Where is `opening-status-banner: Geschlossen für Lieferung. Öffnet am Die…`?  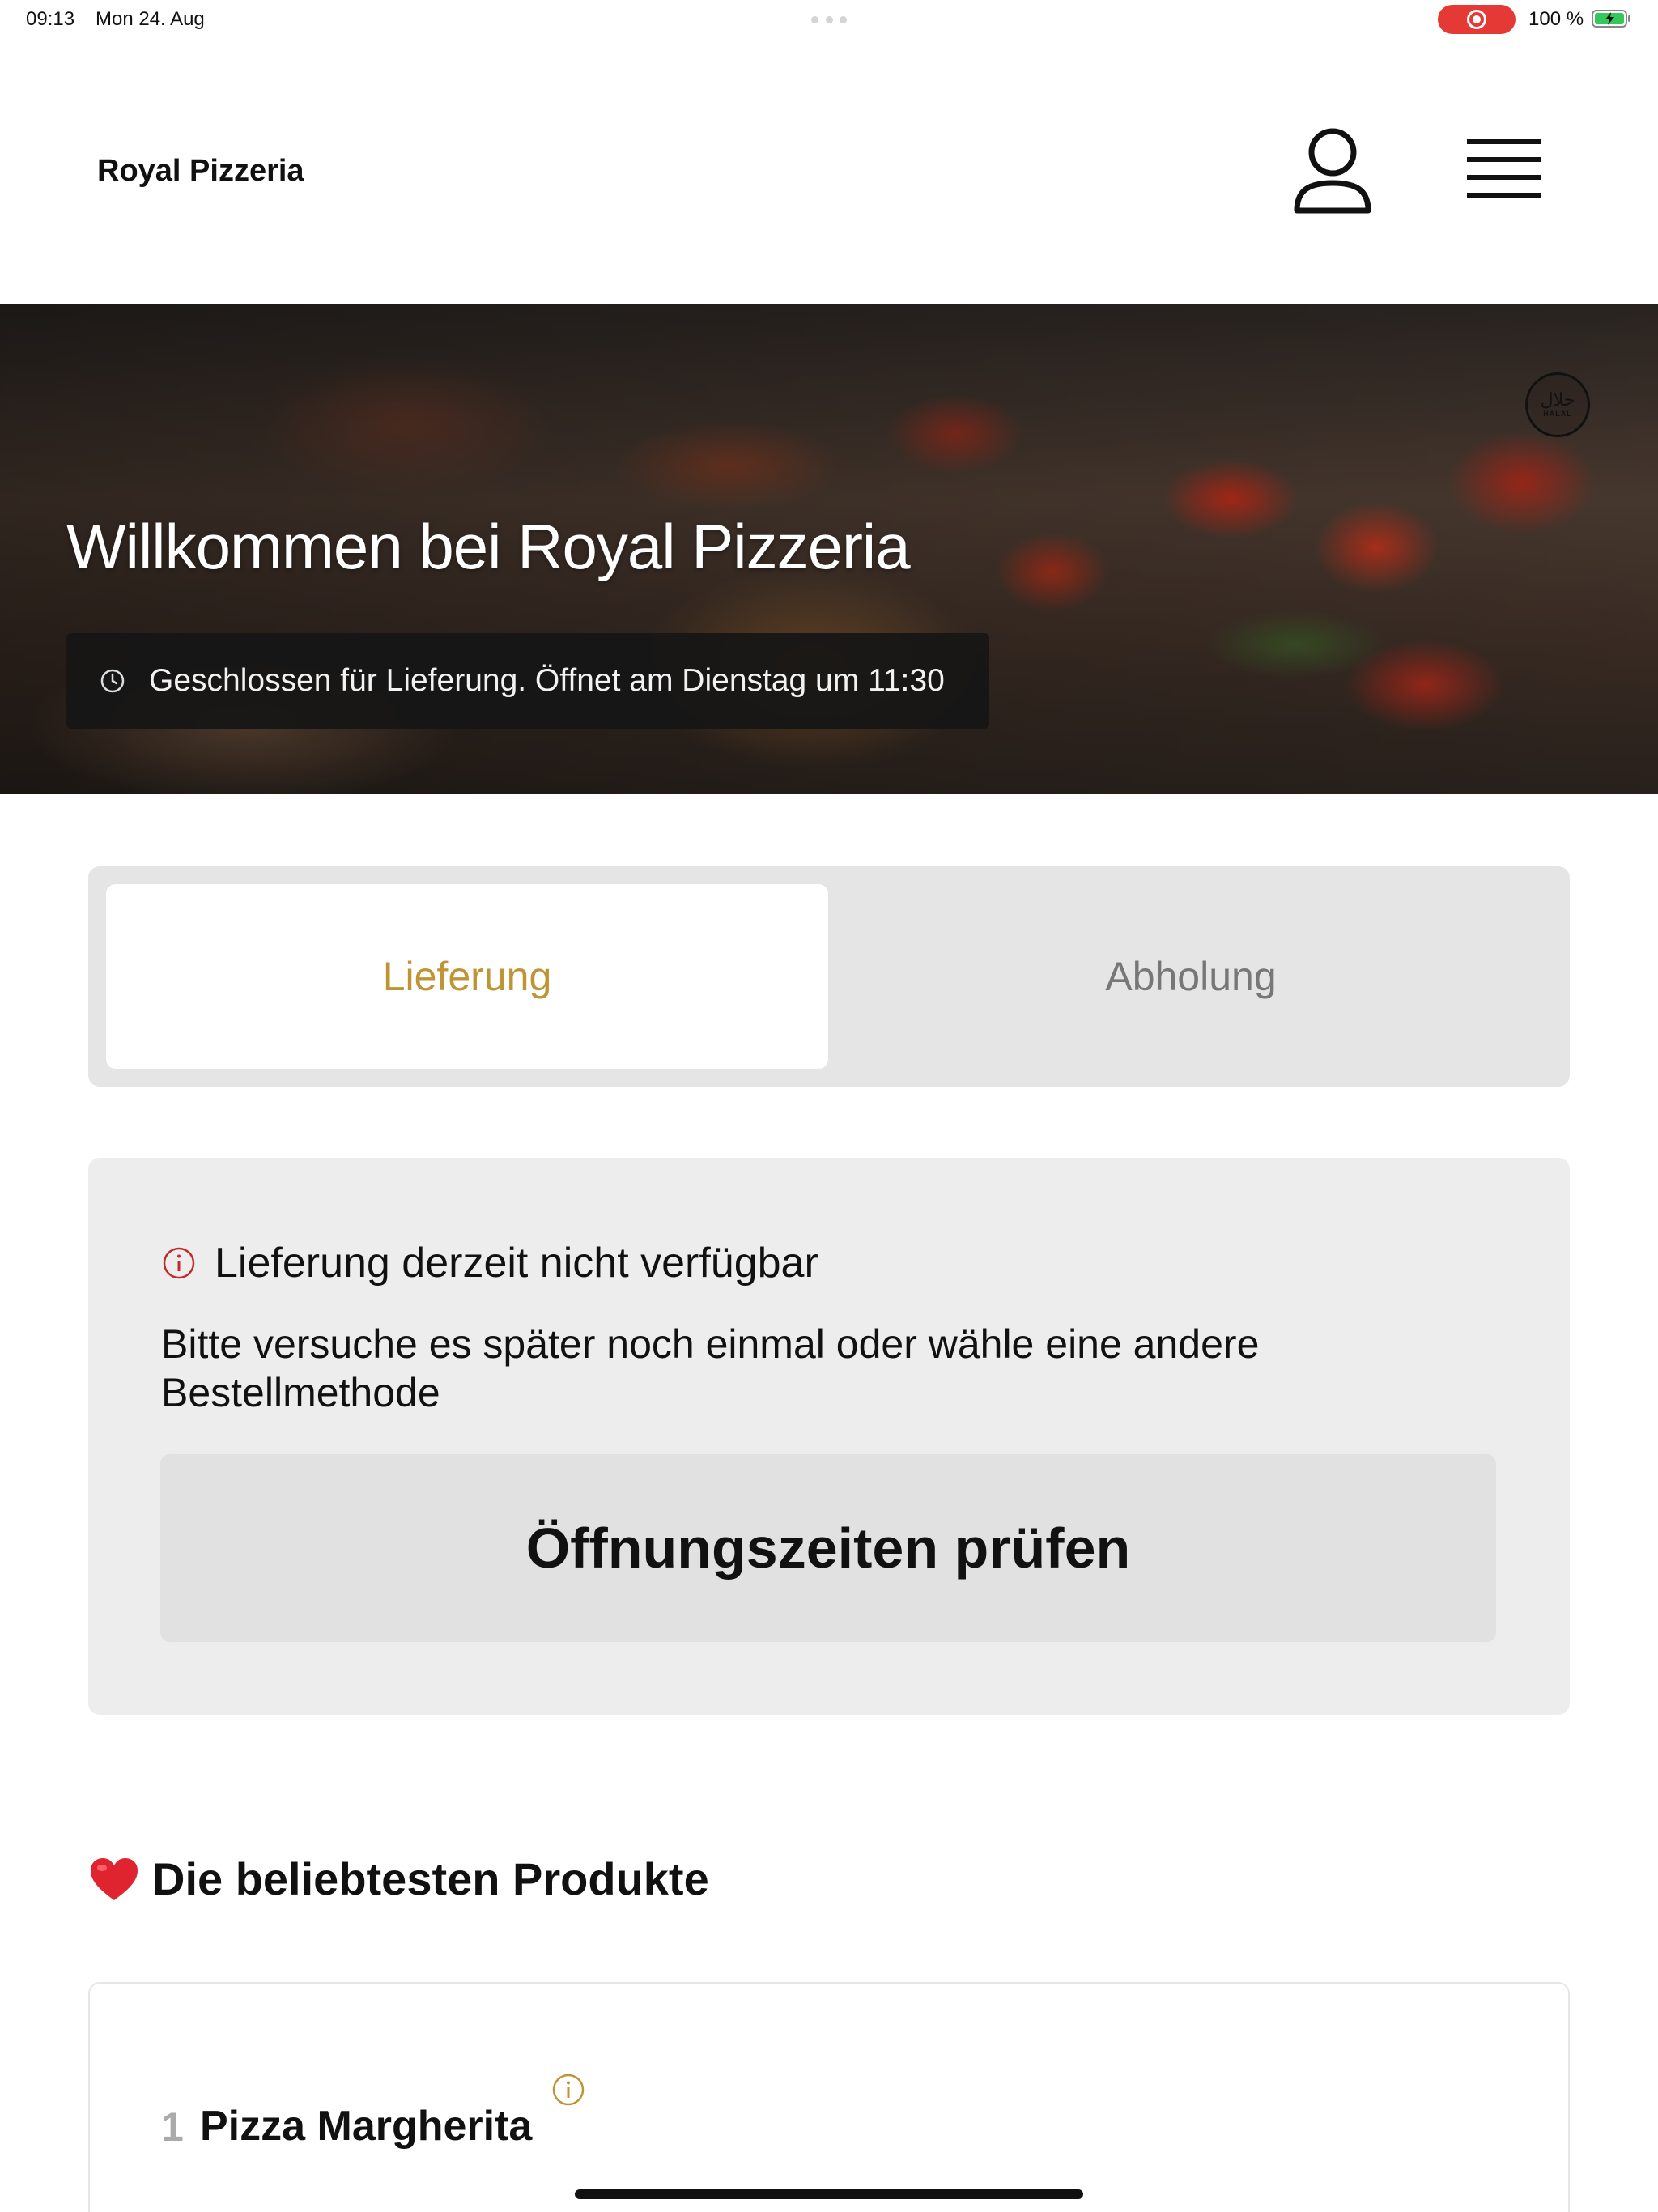
opening-status-banner: Geschlossen für Lieferung. Öffnet am Die… is located at coordinates (527, 681).